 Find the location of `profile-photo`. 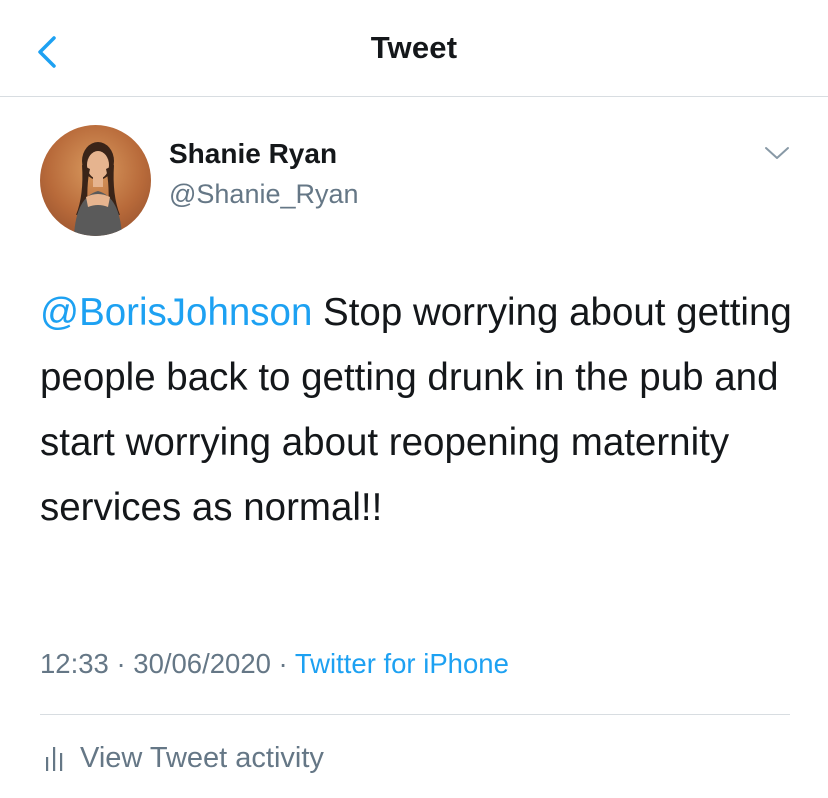

profile-photo is located at coordinates (98, 189).